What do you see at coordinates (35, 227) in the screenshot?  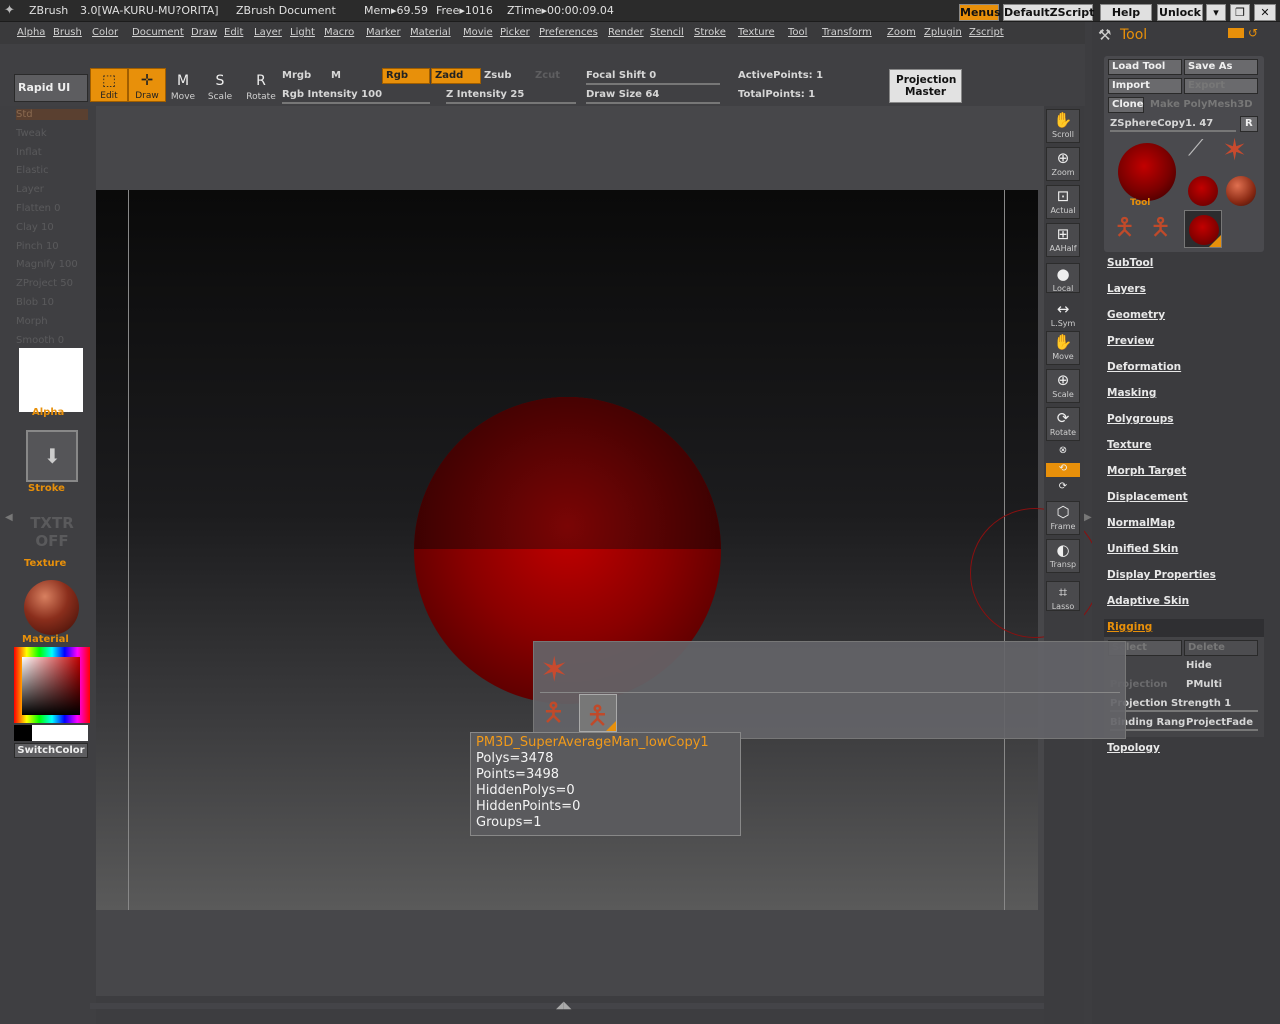 I see `brush-clay: Clay 10` at bounding box center [35, 227].